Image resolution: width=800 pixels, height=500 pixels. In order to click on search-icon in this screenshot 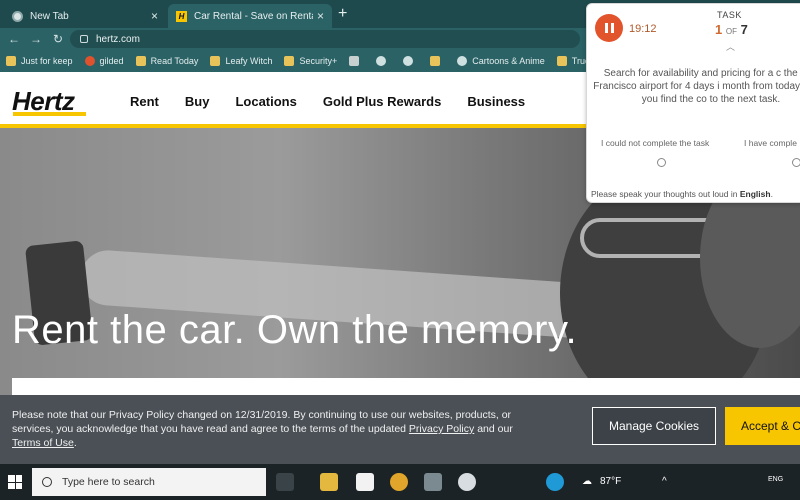, I will do `click(47, 482)`.